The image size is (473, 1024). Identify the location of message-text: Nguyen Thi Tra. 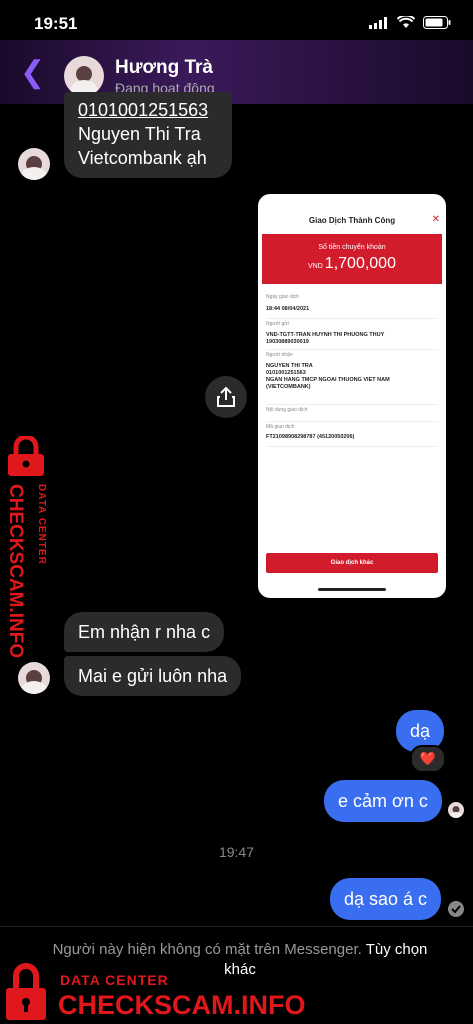
(139, 134).